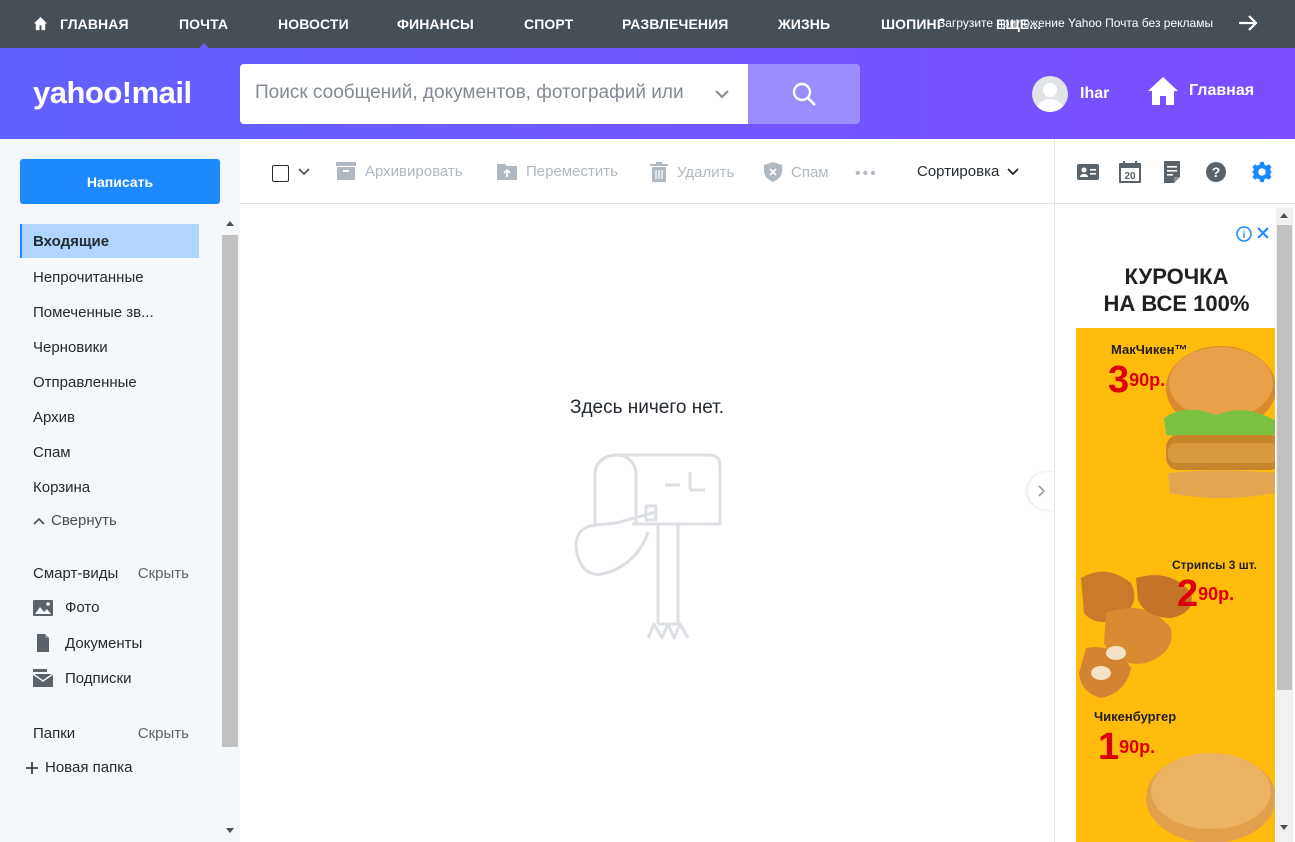 The image size is (1295, 842). I want to click on nav-item-finance: ФИНАНСЫ, so click(435, 24).